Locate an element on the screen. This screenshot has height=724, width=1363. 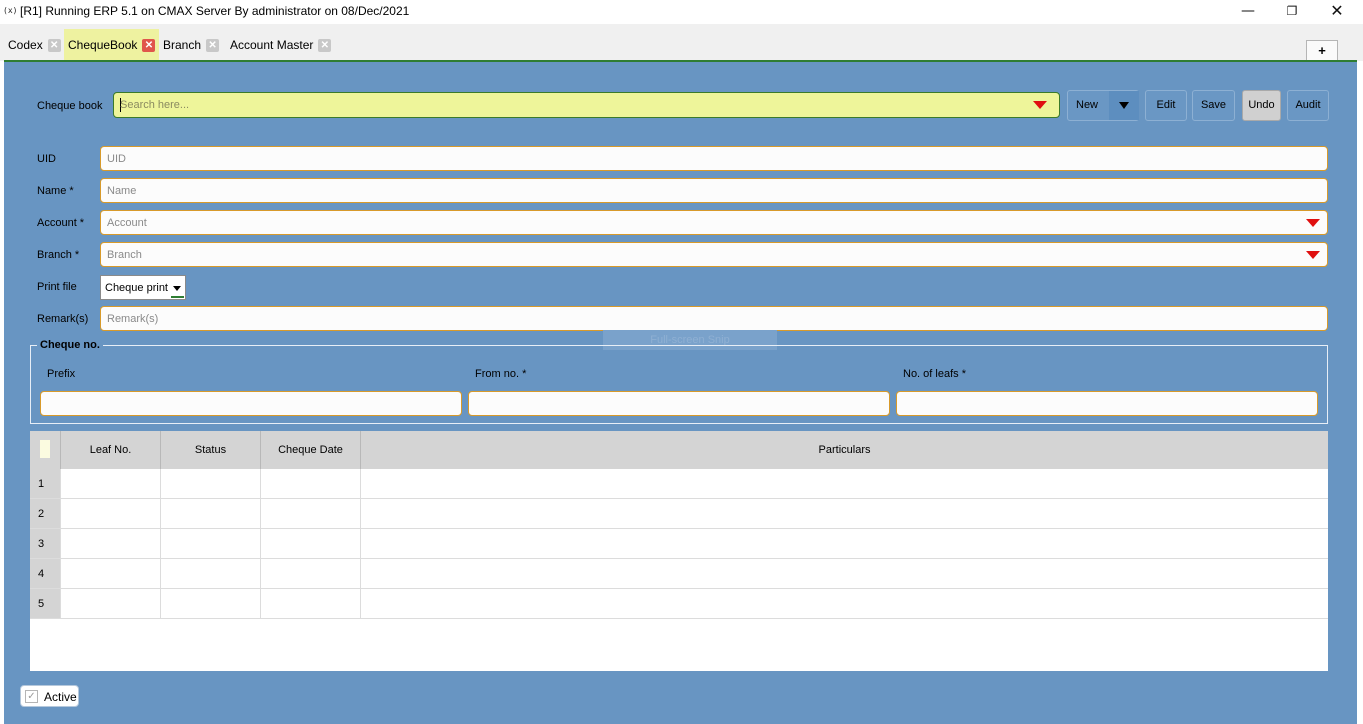
table-row: 1 is located at coordinates (679, 484).